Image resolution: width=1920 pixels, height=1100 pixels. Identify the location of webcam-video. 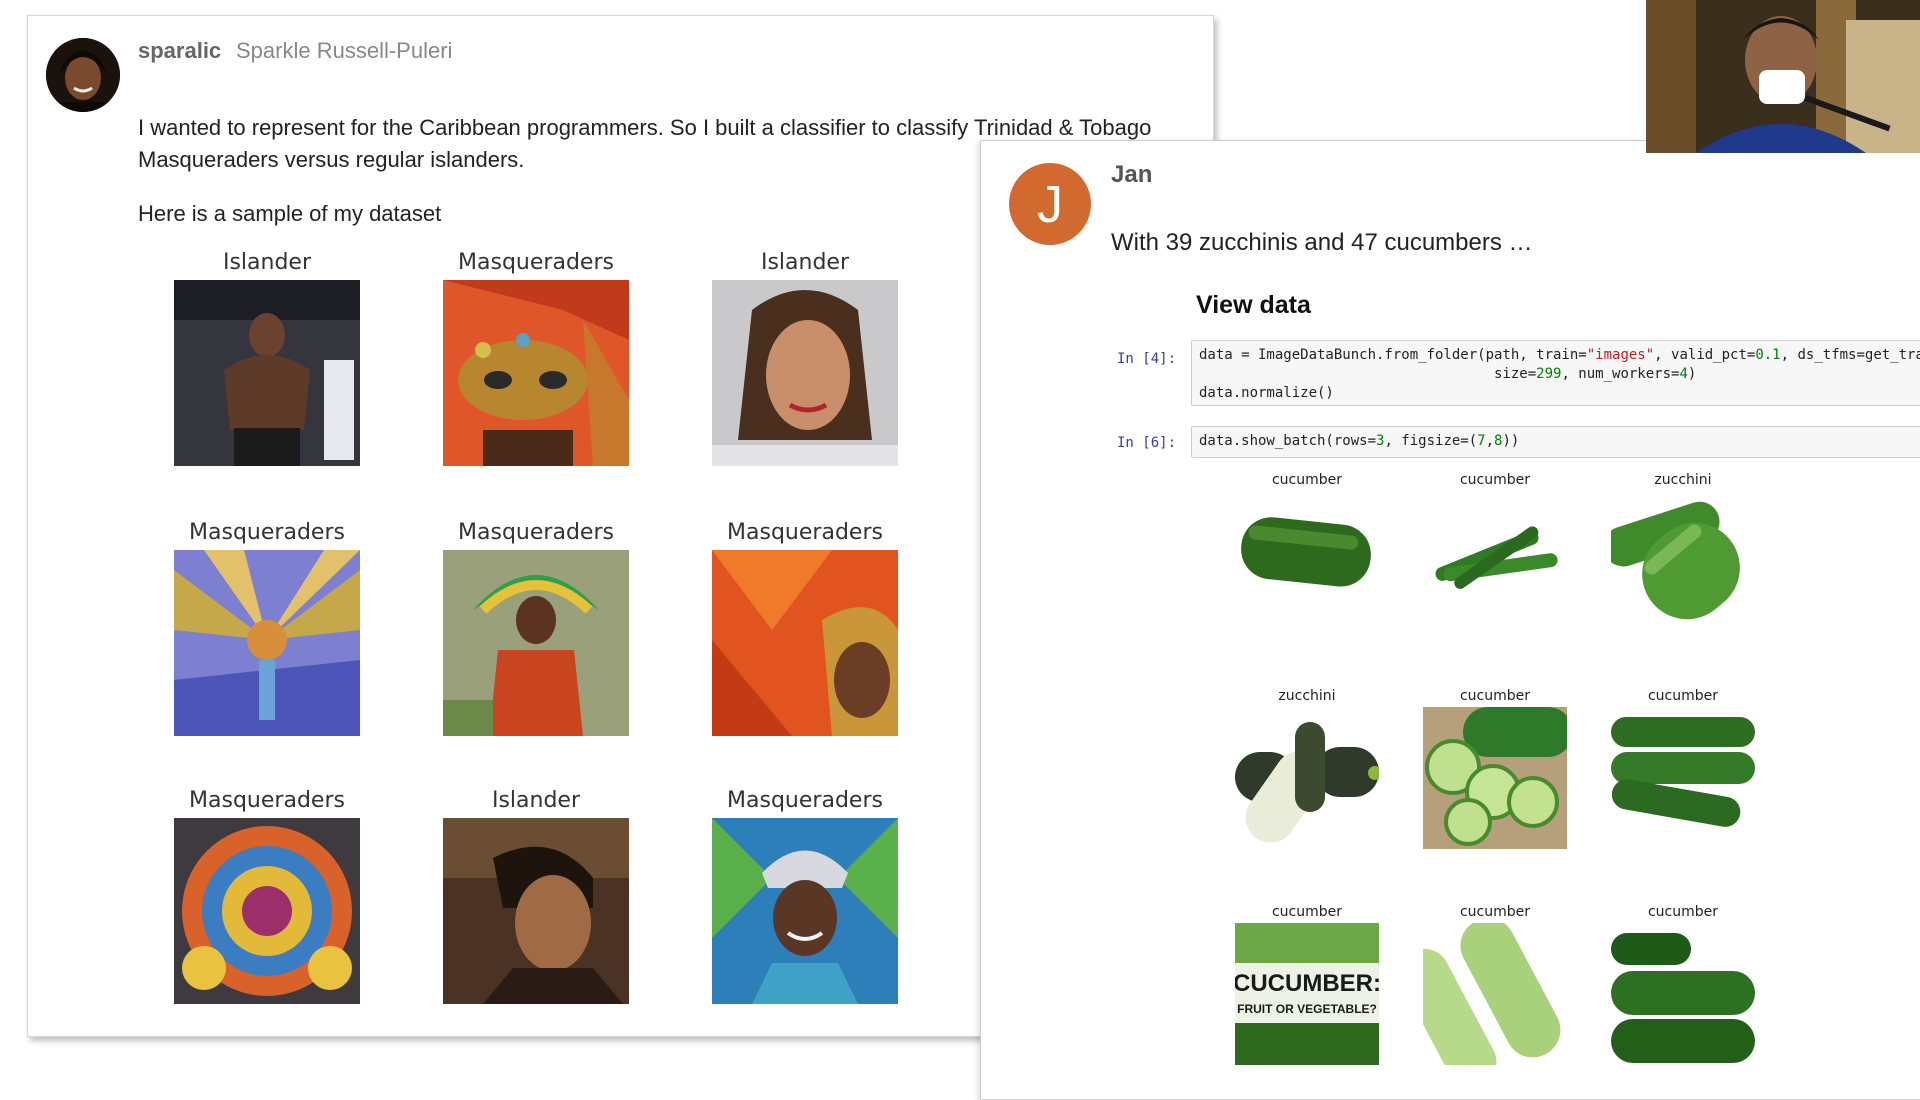
(1783, 76).